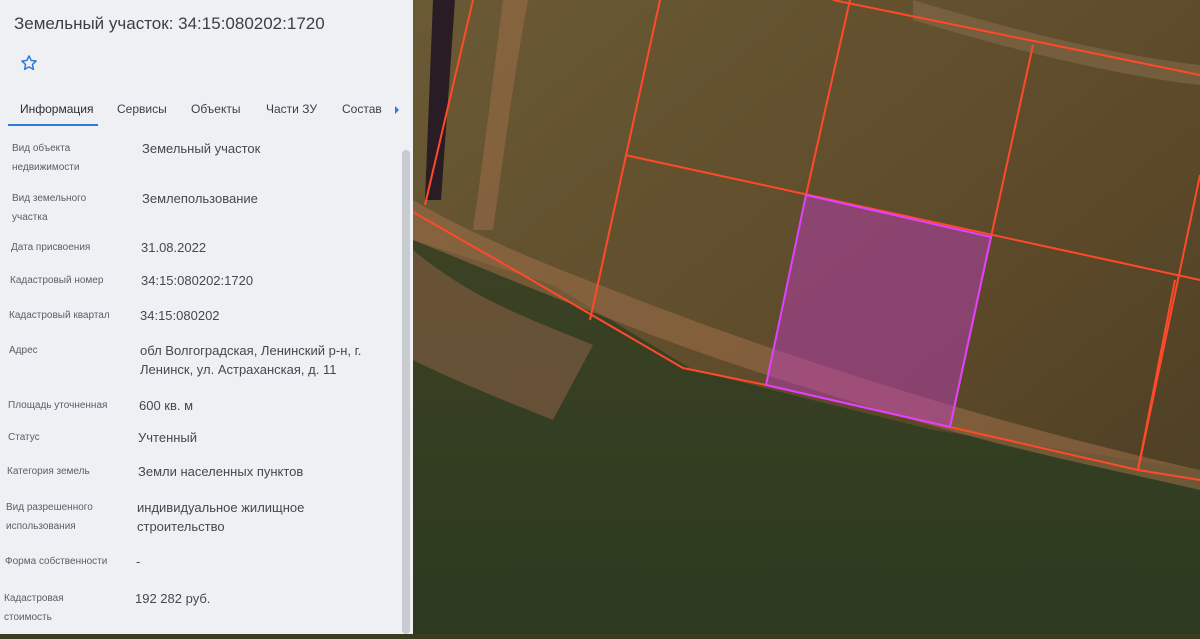 Image resolution: width=1200 pixels, height=639 pixels. What do you see at coordinates (48, 471) in the screenshot?
I see `row-label: Категория земель` at bounding box center [48, 471].